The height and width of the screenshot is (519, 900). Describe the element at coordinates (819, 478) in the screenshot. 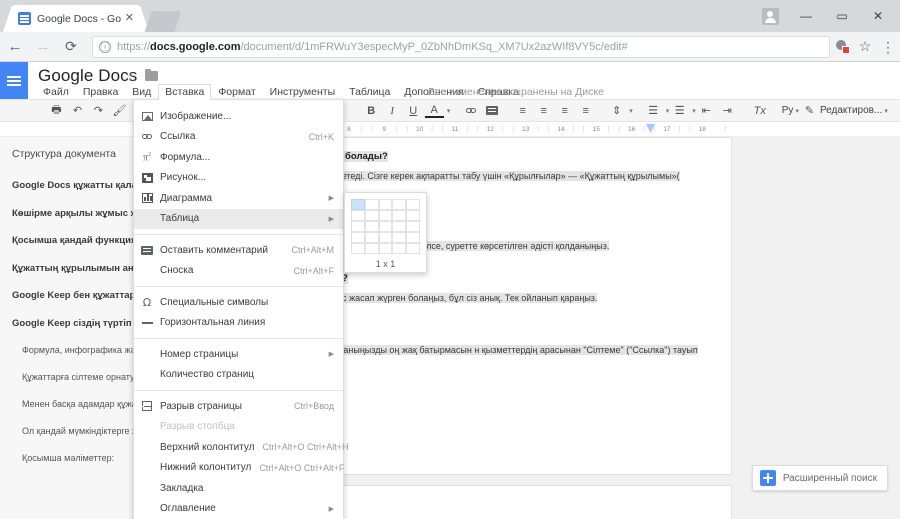

I see `advanced-search-button: Расширенный поиск` at that location.